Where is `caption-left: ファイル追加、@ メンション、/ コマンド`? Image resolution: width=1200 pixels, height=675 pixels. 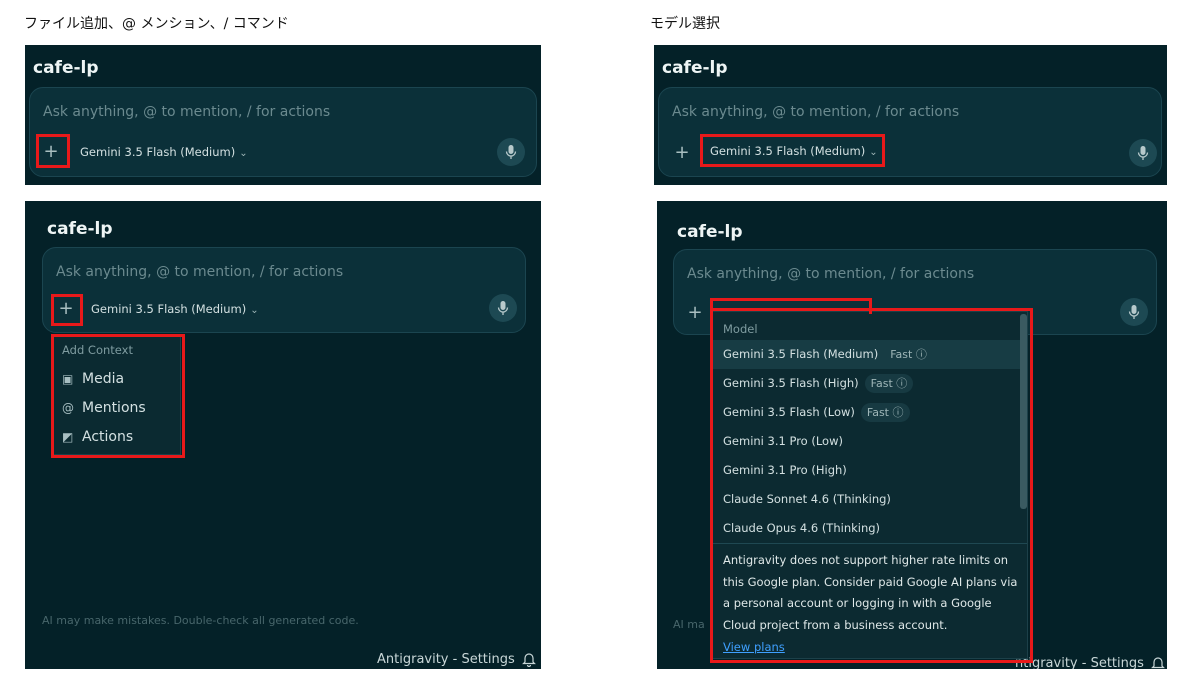
caption-left: ファイル追加、@ メンション、/ コマンド is located at coordinates (156, 24).